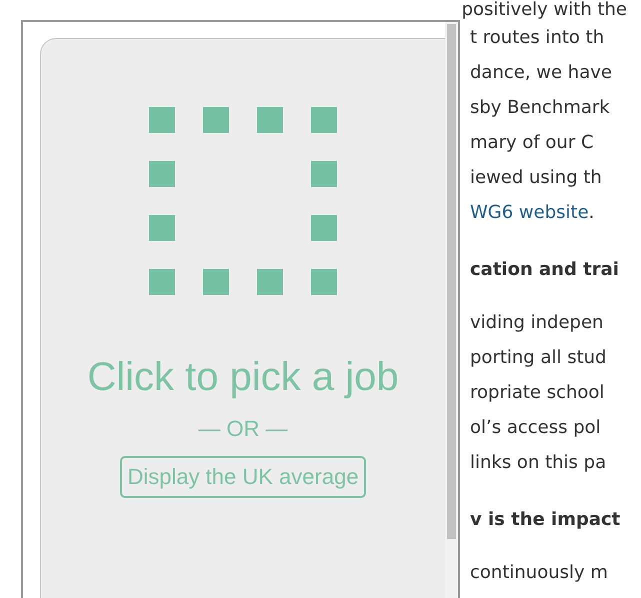  What do you see at coordinates (243, 201) in the screenshot?
I see `square-grid-icon` at bounding box center [243, 201].